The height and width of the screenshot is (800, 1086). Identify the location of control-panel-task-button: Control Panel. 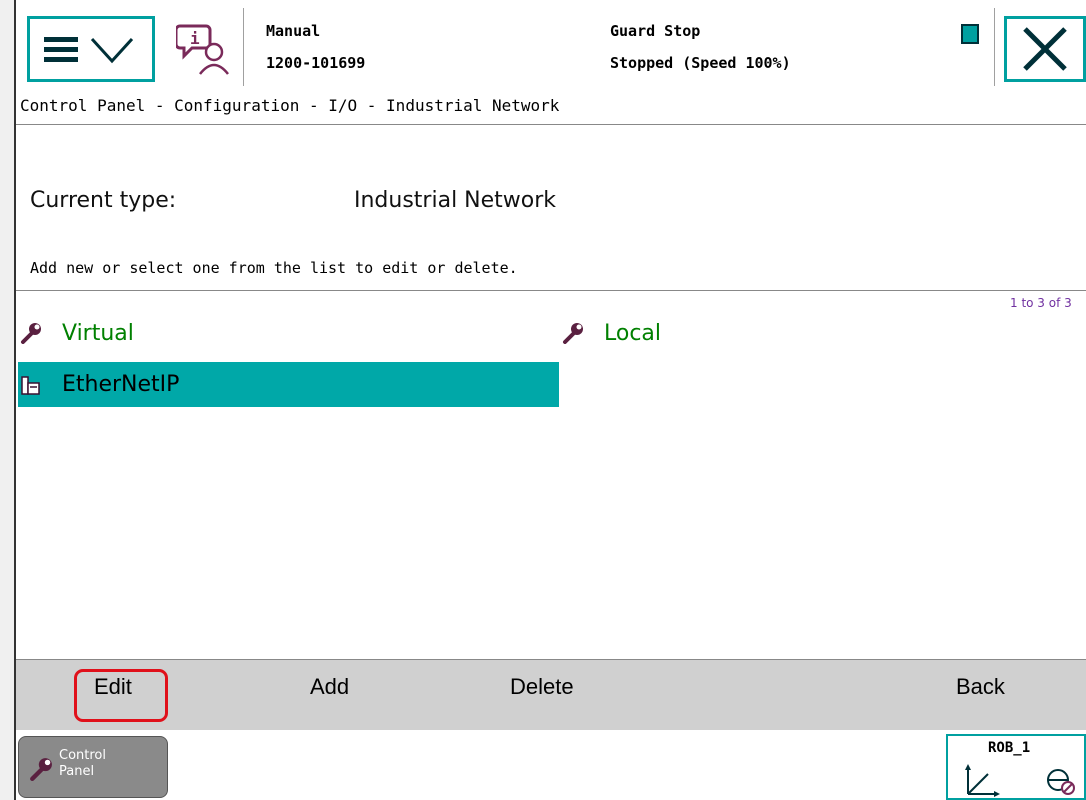
(93, 767).